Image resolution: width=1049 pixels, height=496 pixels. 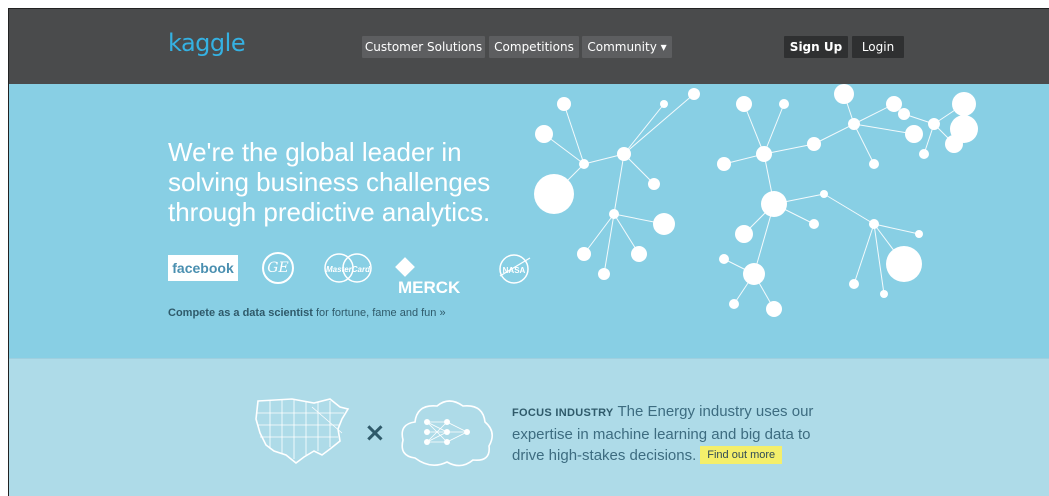 I want to click on nasa-logo: NASA, so click(x=515, y=269).